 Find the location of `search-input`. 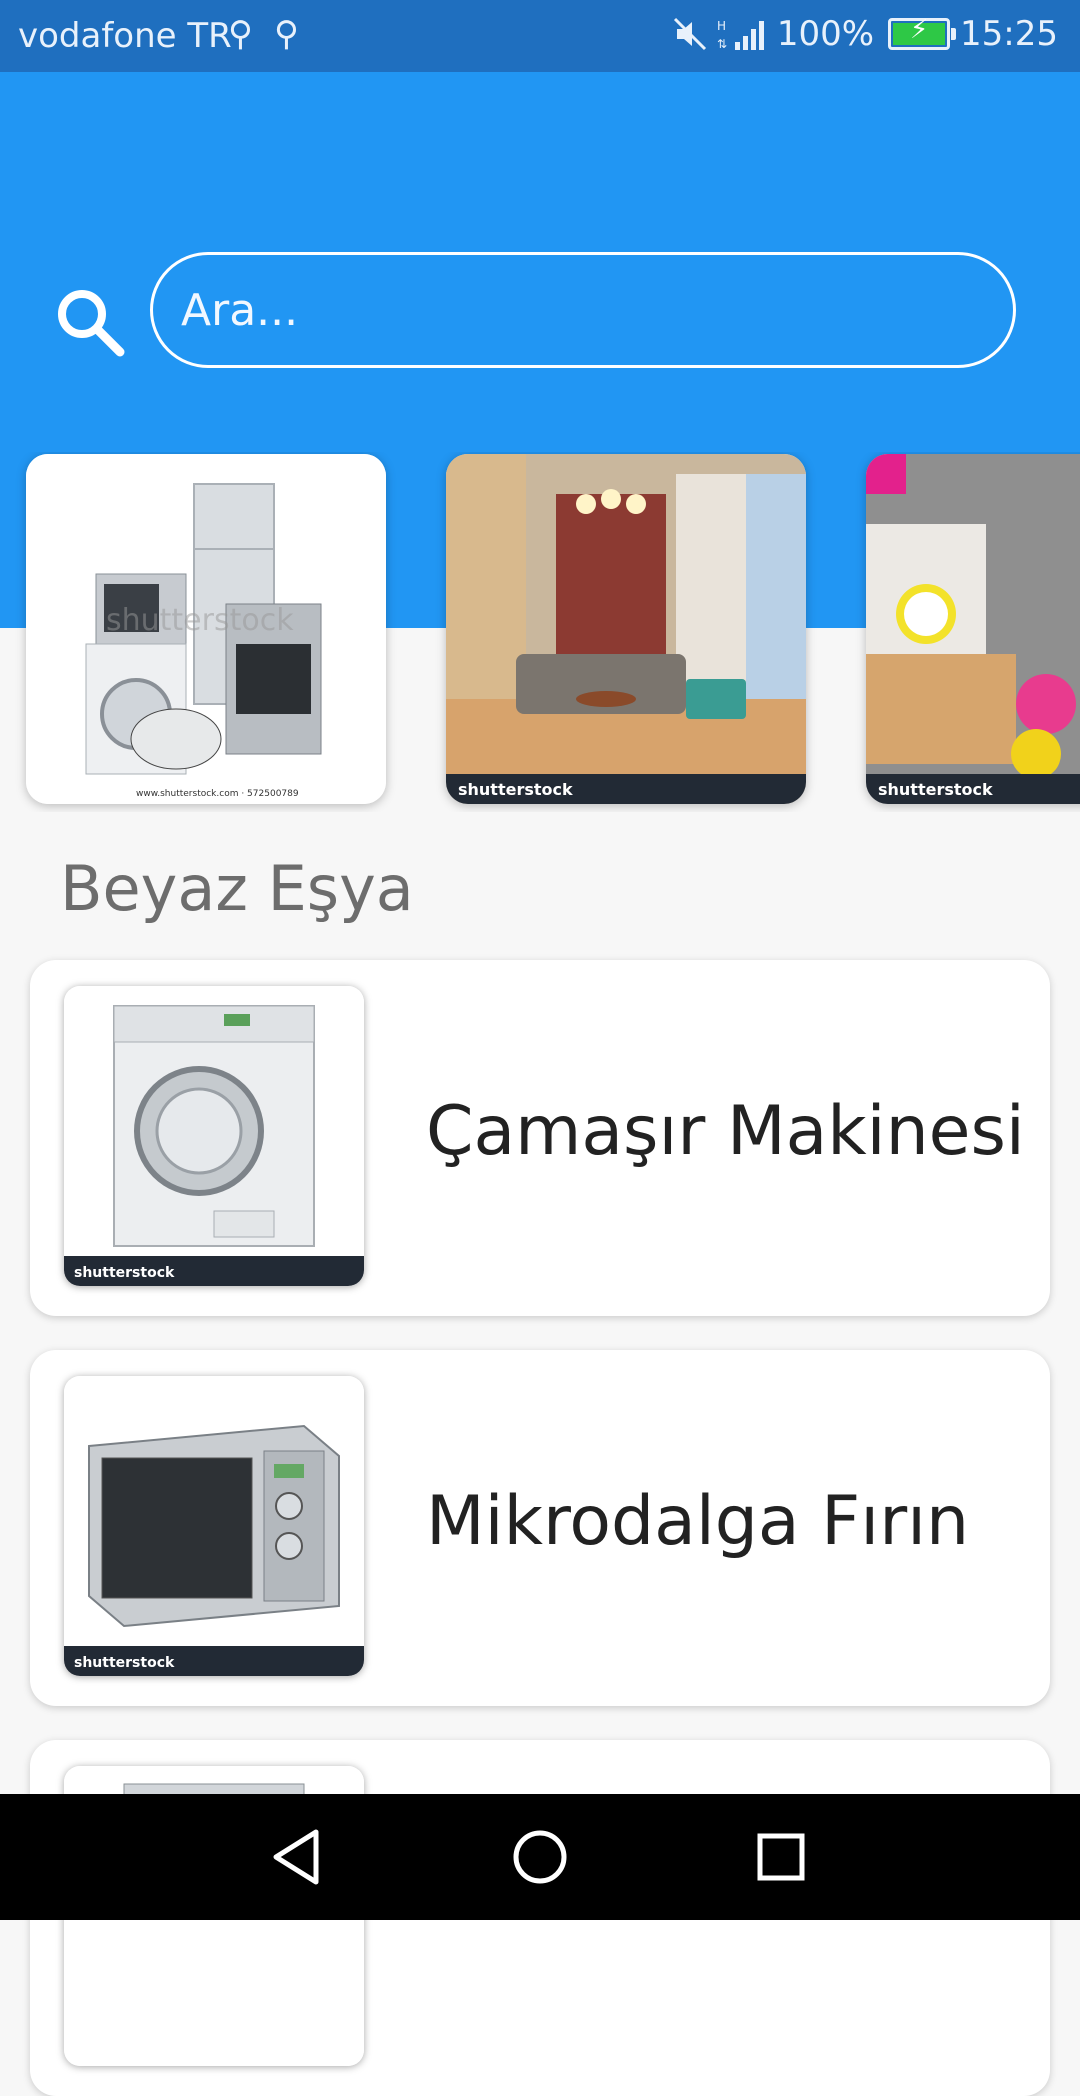

search-input is located at coordinates (583, 310).